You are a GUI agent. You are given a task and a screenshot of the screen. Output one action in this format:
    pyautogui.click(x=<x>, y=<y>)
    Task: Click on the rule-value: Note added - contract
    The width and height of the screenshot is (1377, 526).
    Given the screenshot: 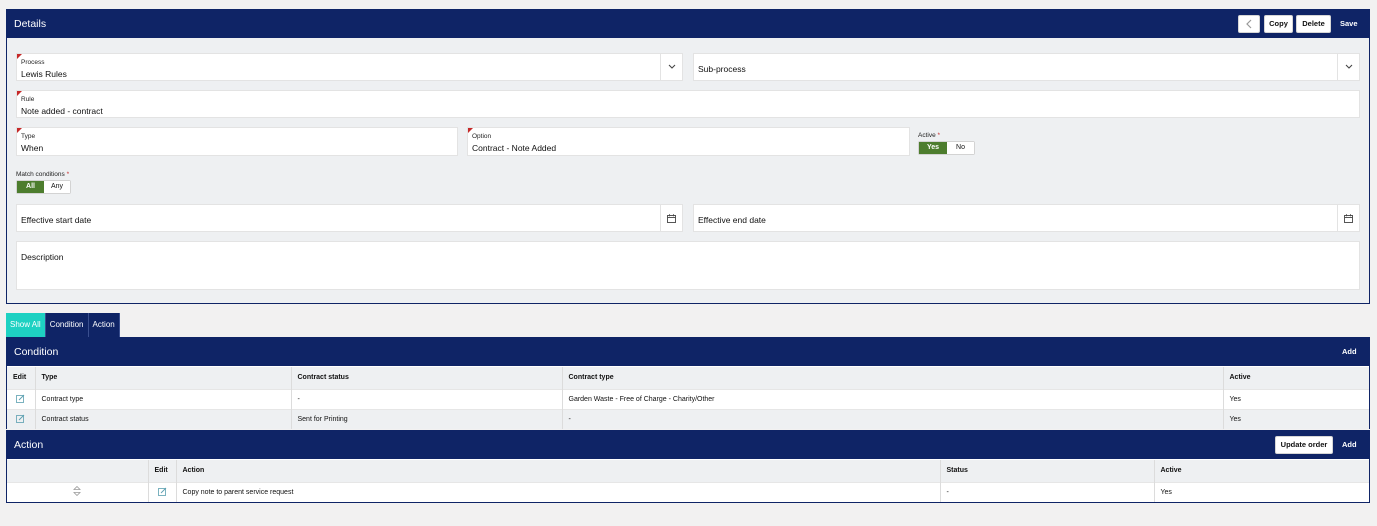 What is the action you would take?
    pyautogui.click(x=62, y=111)
    